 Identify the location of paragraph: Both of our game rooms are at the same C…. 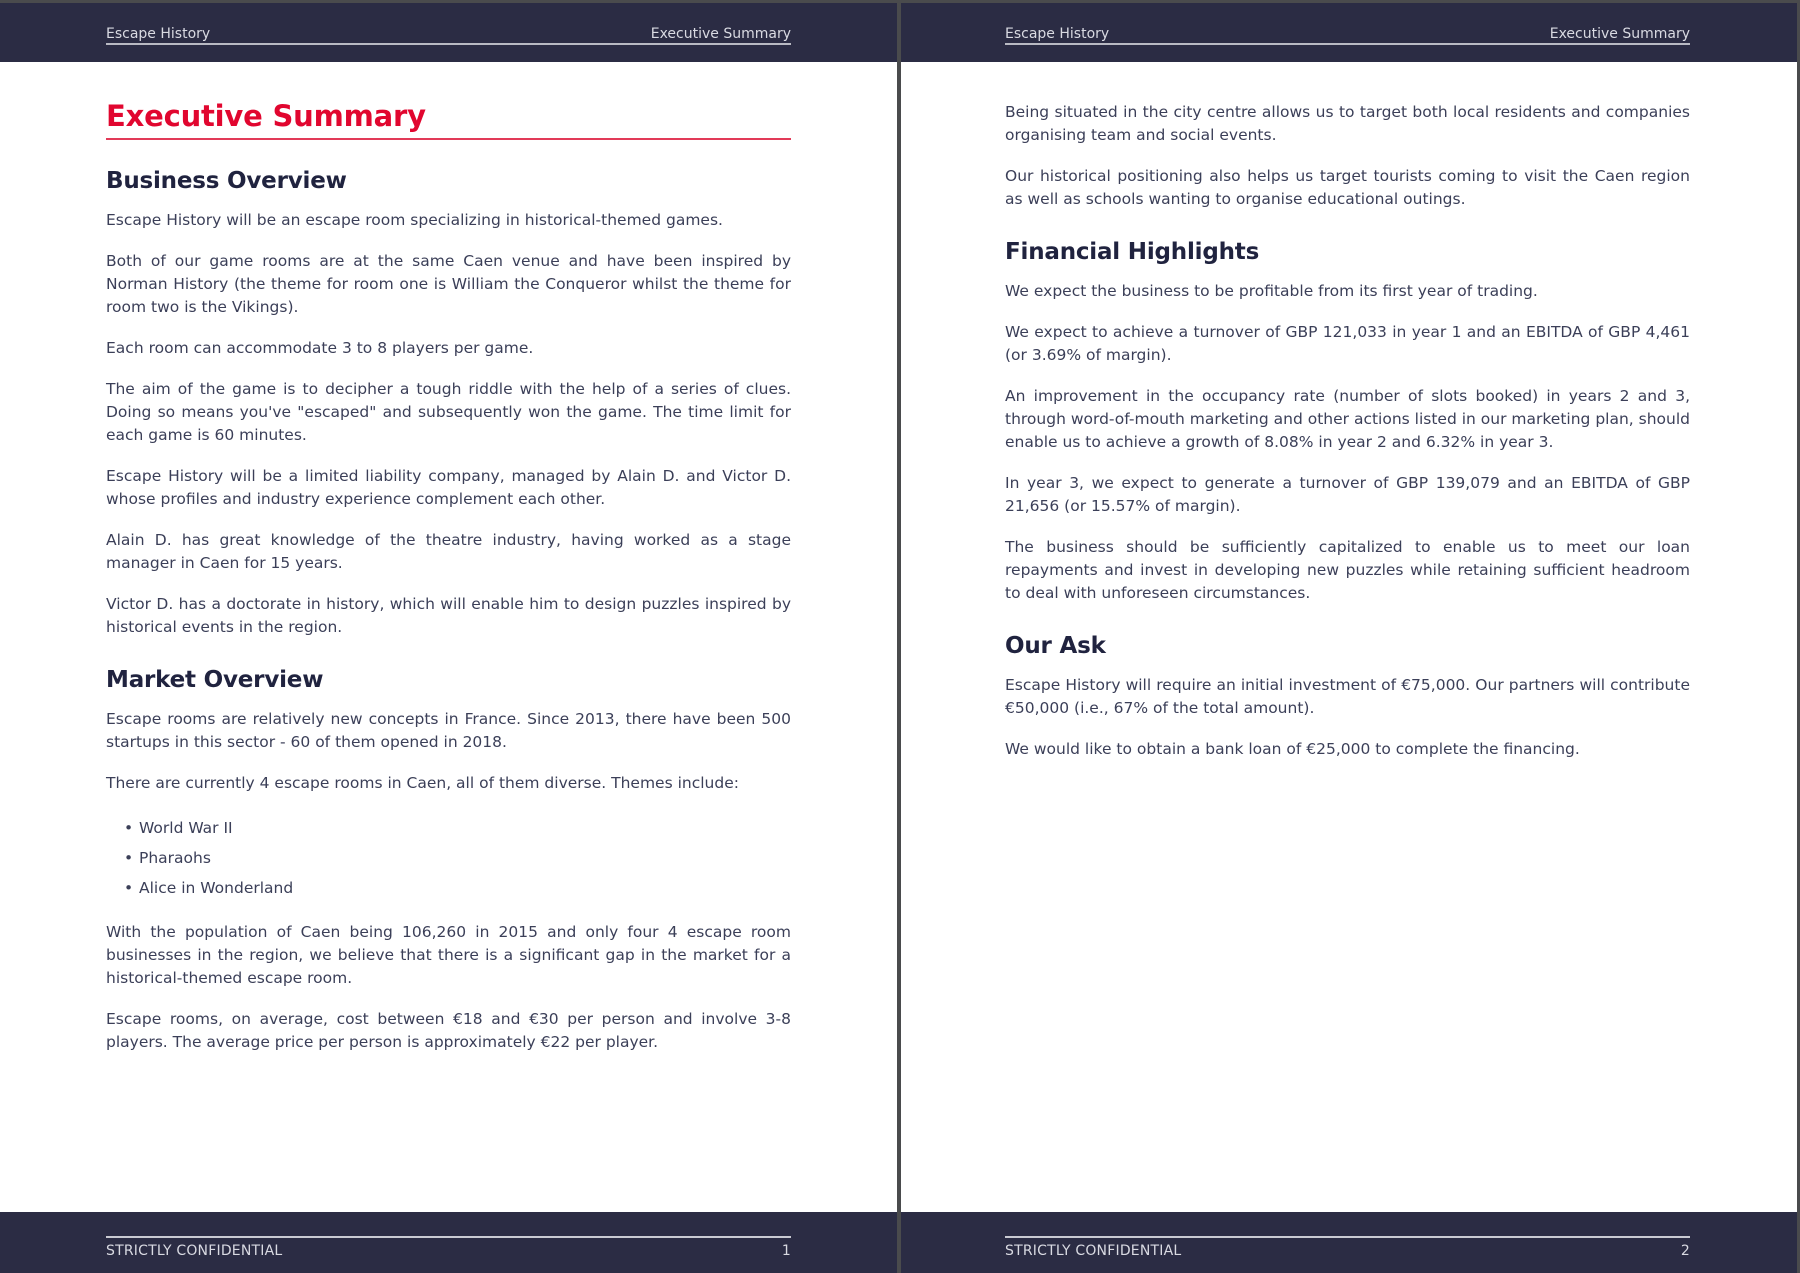
(448, 284).